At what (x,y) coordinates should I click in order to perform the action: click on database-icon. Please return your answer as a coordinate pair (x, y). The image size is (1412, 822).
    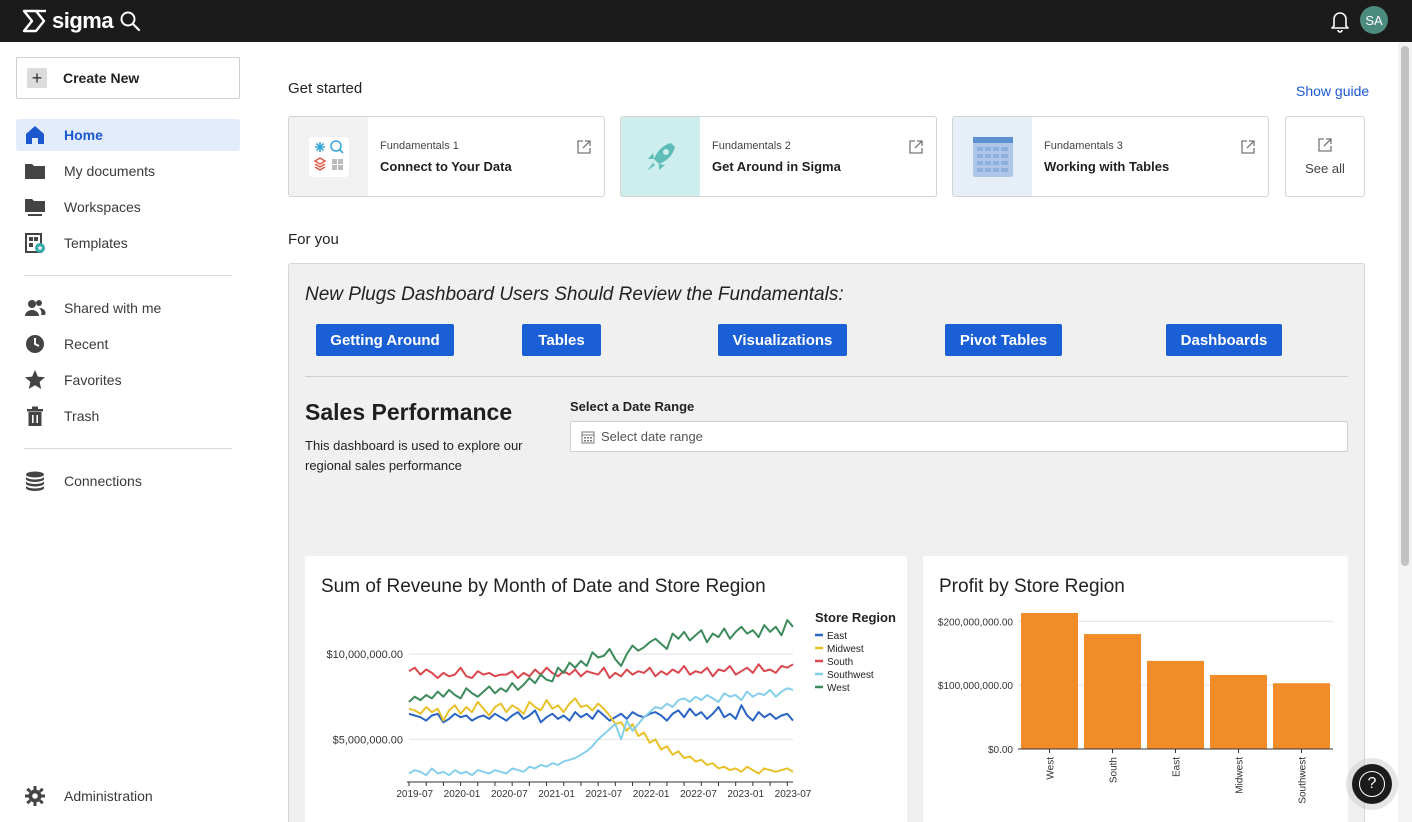
    Looking at the image, I should click on (35, 481).